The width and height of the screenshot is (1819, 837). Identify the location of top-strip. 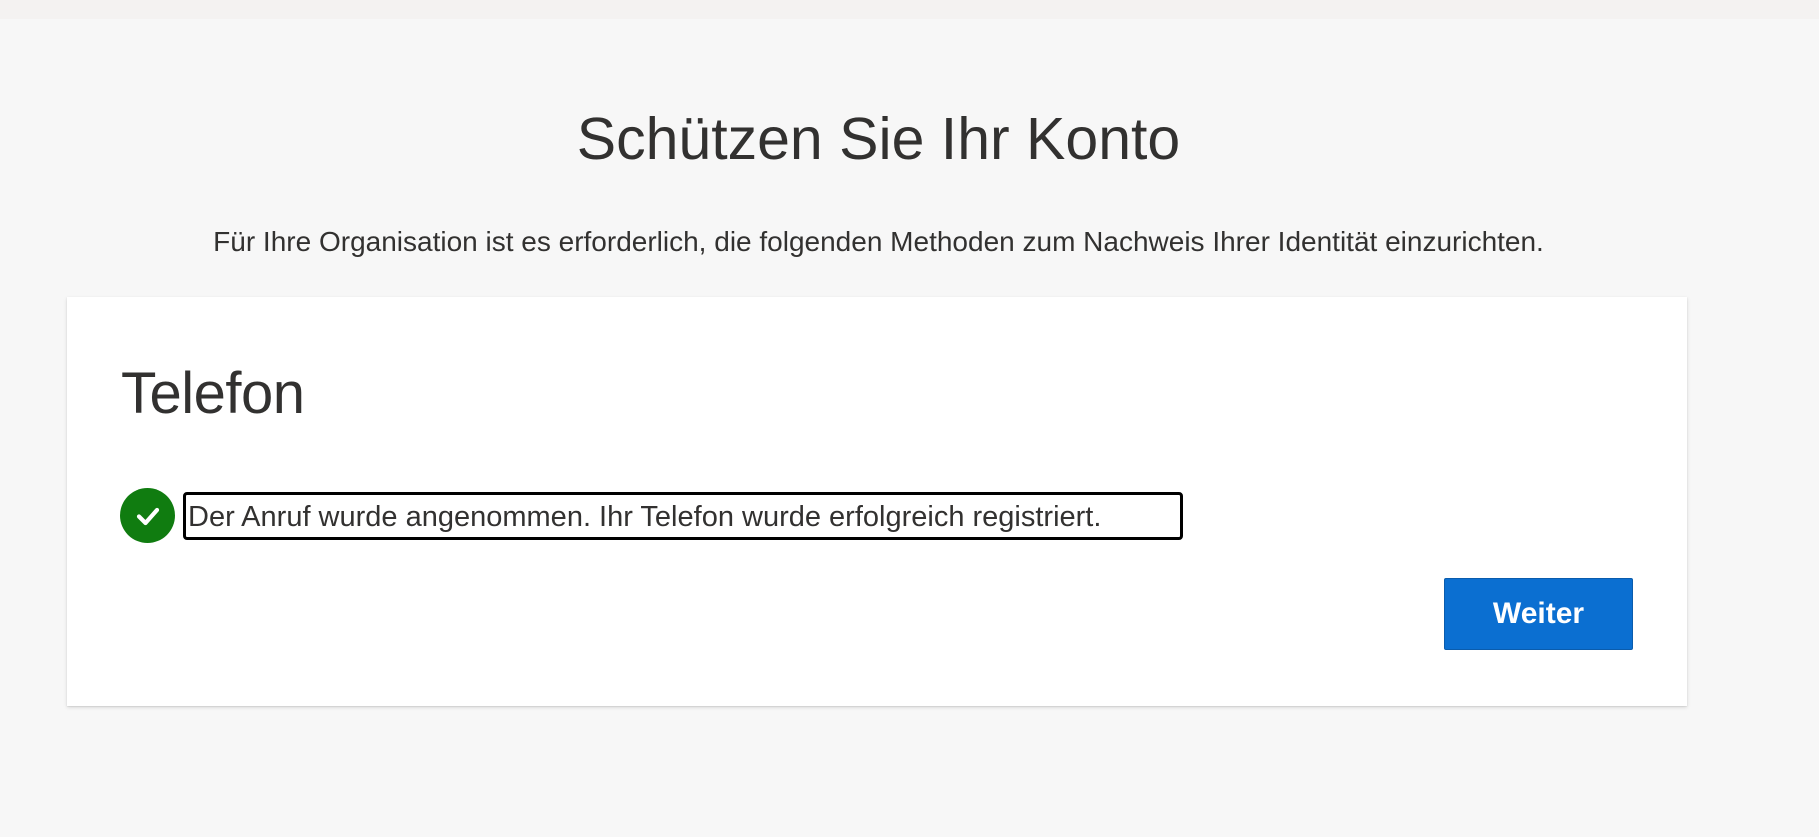
(909, 9).